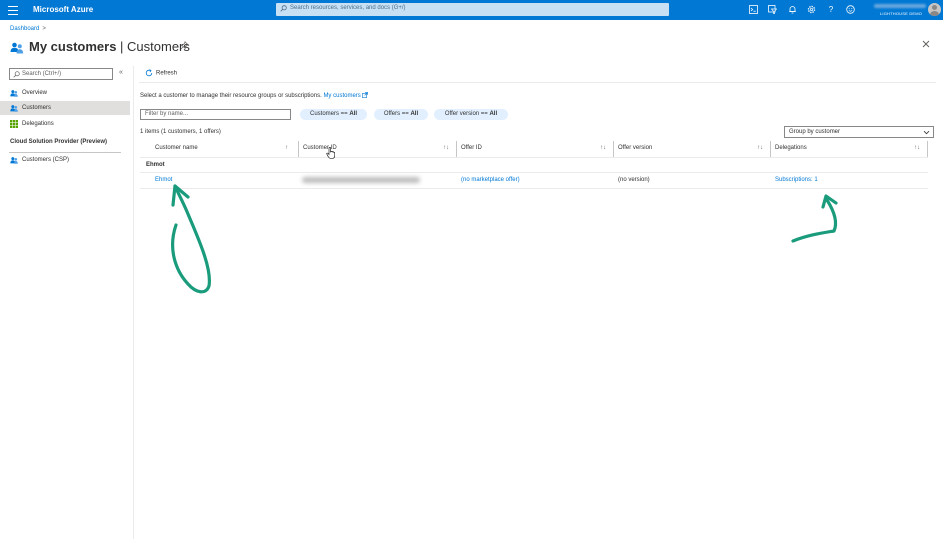  What do you see at coordinates (811, 10) in the screenshot?
I see `settings-icon` at bounding box center [811, 10].